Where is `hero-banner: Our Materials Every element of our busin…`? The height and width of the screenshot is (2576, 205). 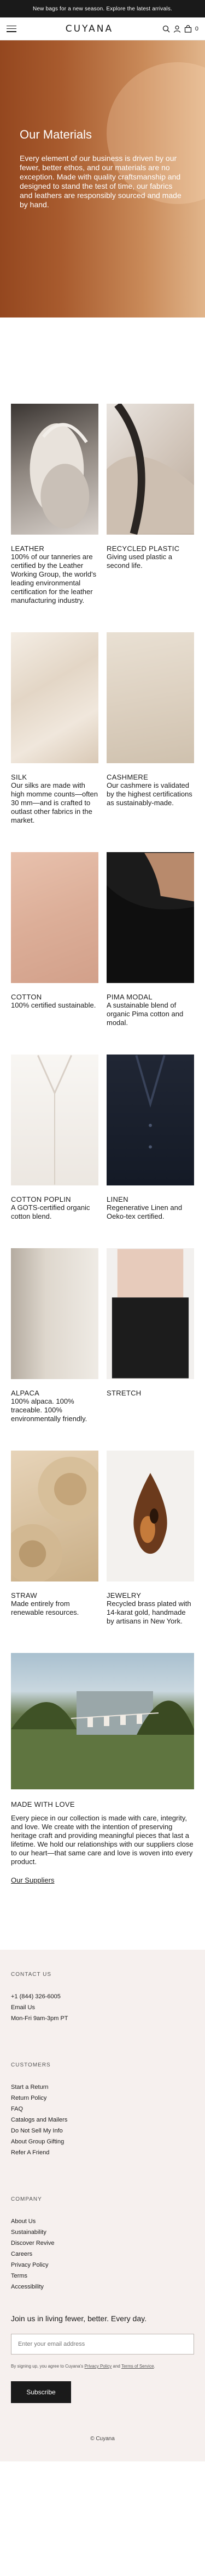 hero-banner: Our Materials Every element of our busin… is located at coordinates (102, 178).